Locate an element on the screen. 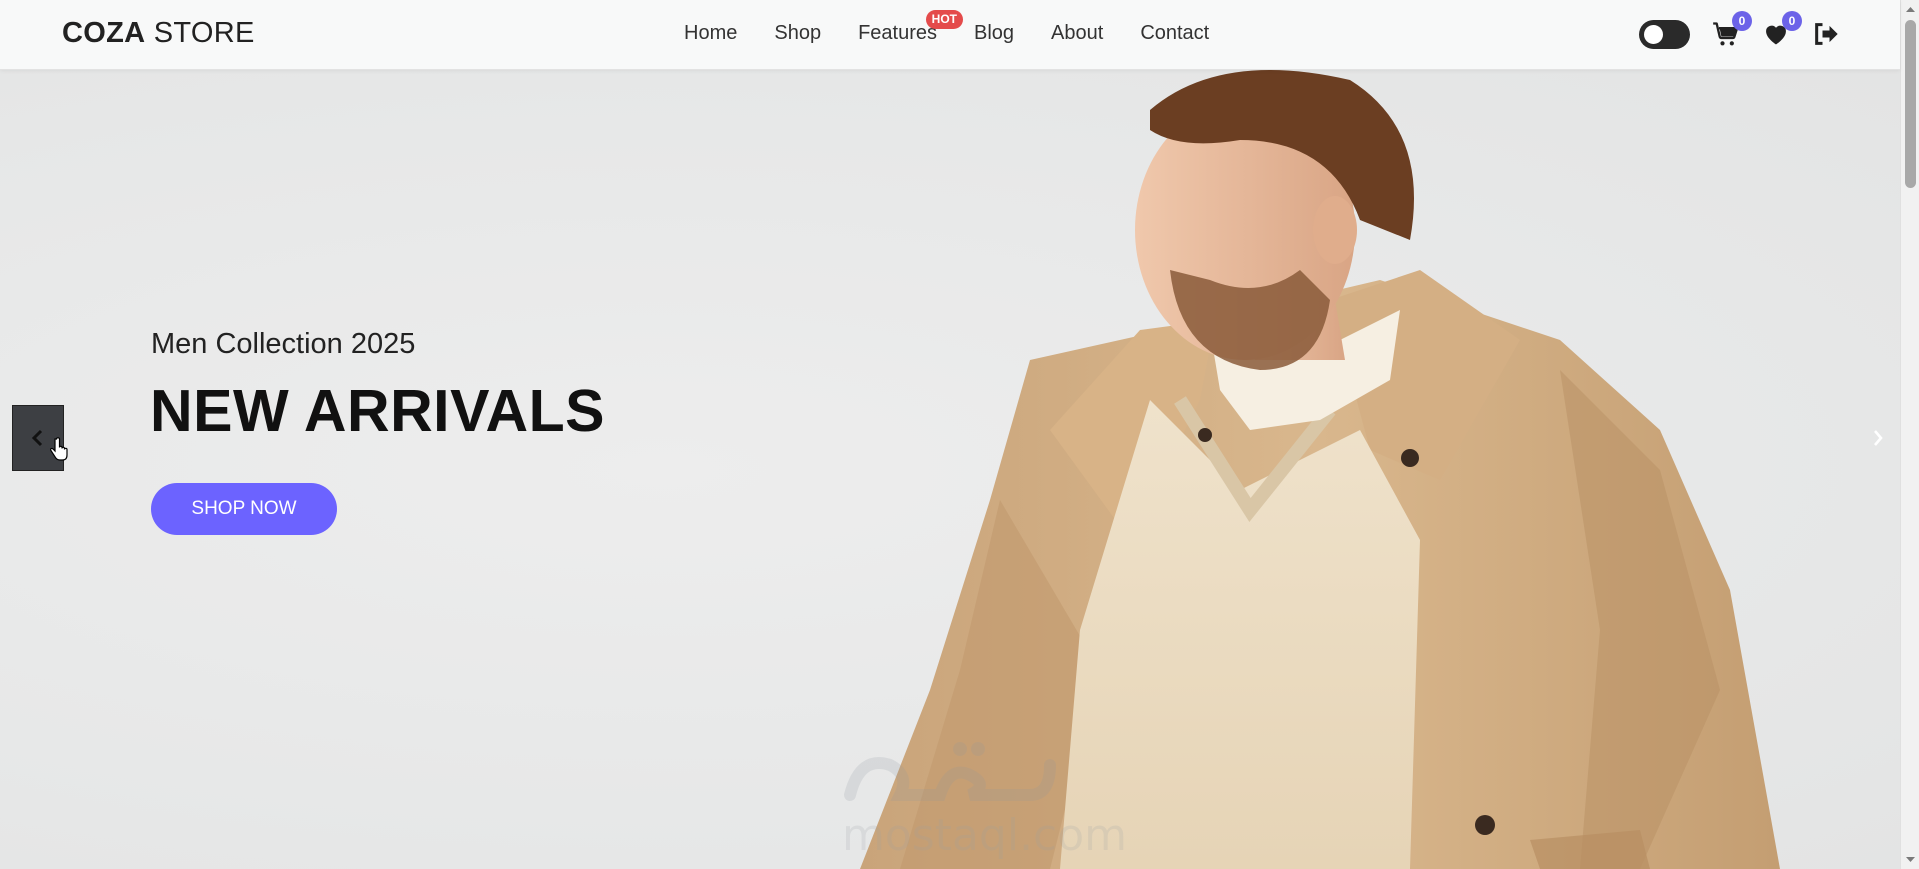 Image resolution: width=1919 pixels, height=869 pixels. logout-button is located at coordinates (1827, 35).